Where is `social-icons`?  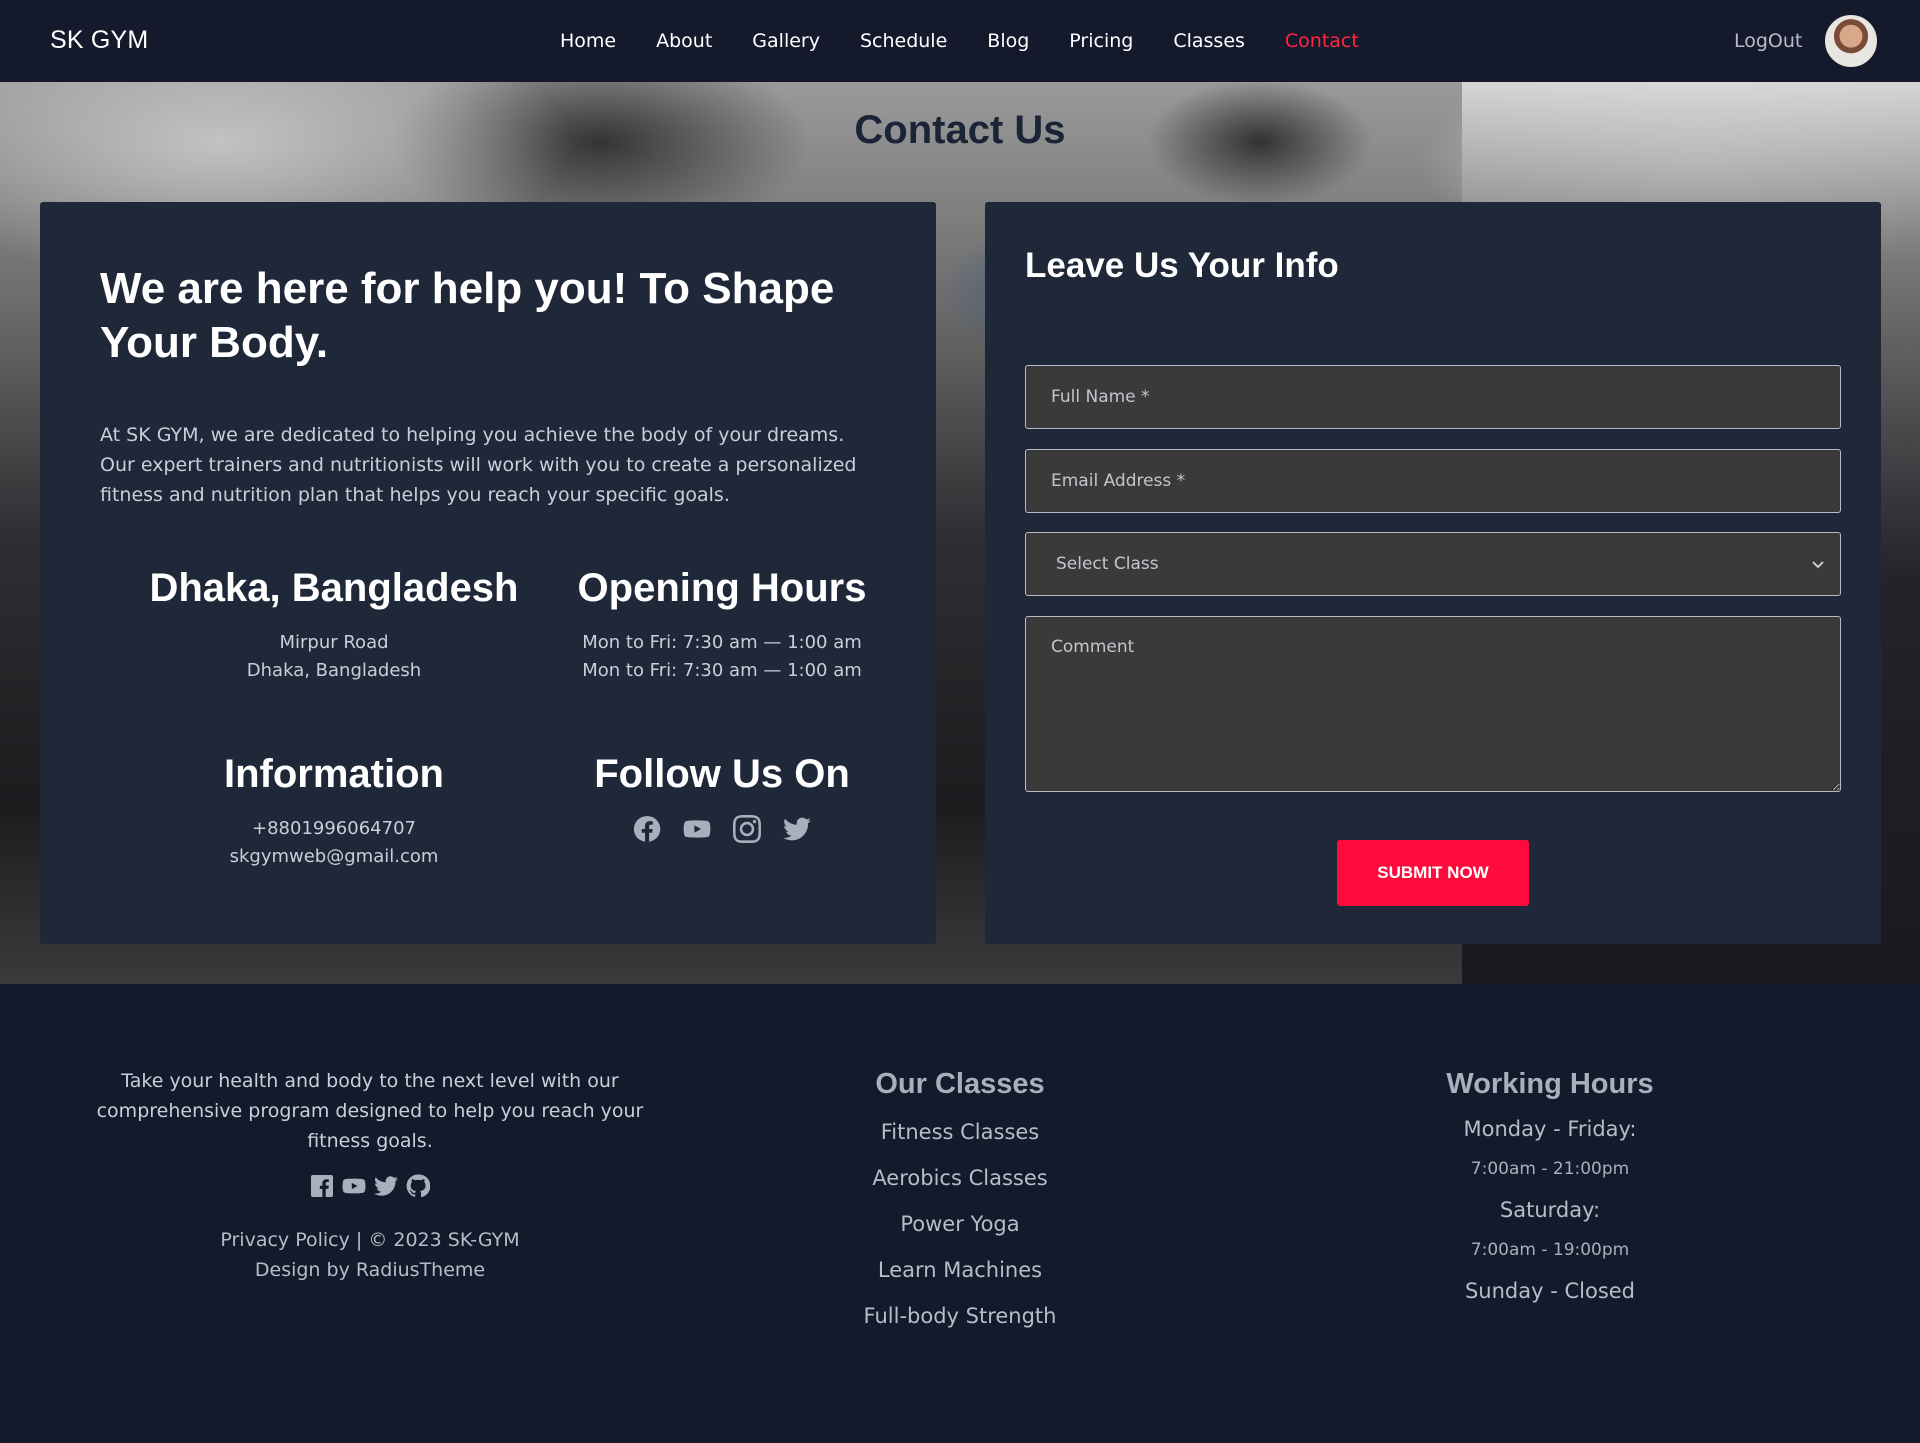 social-icons is located at coordinates (722, 831).